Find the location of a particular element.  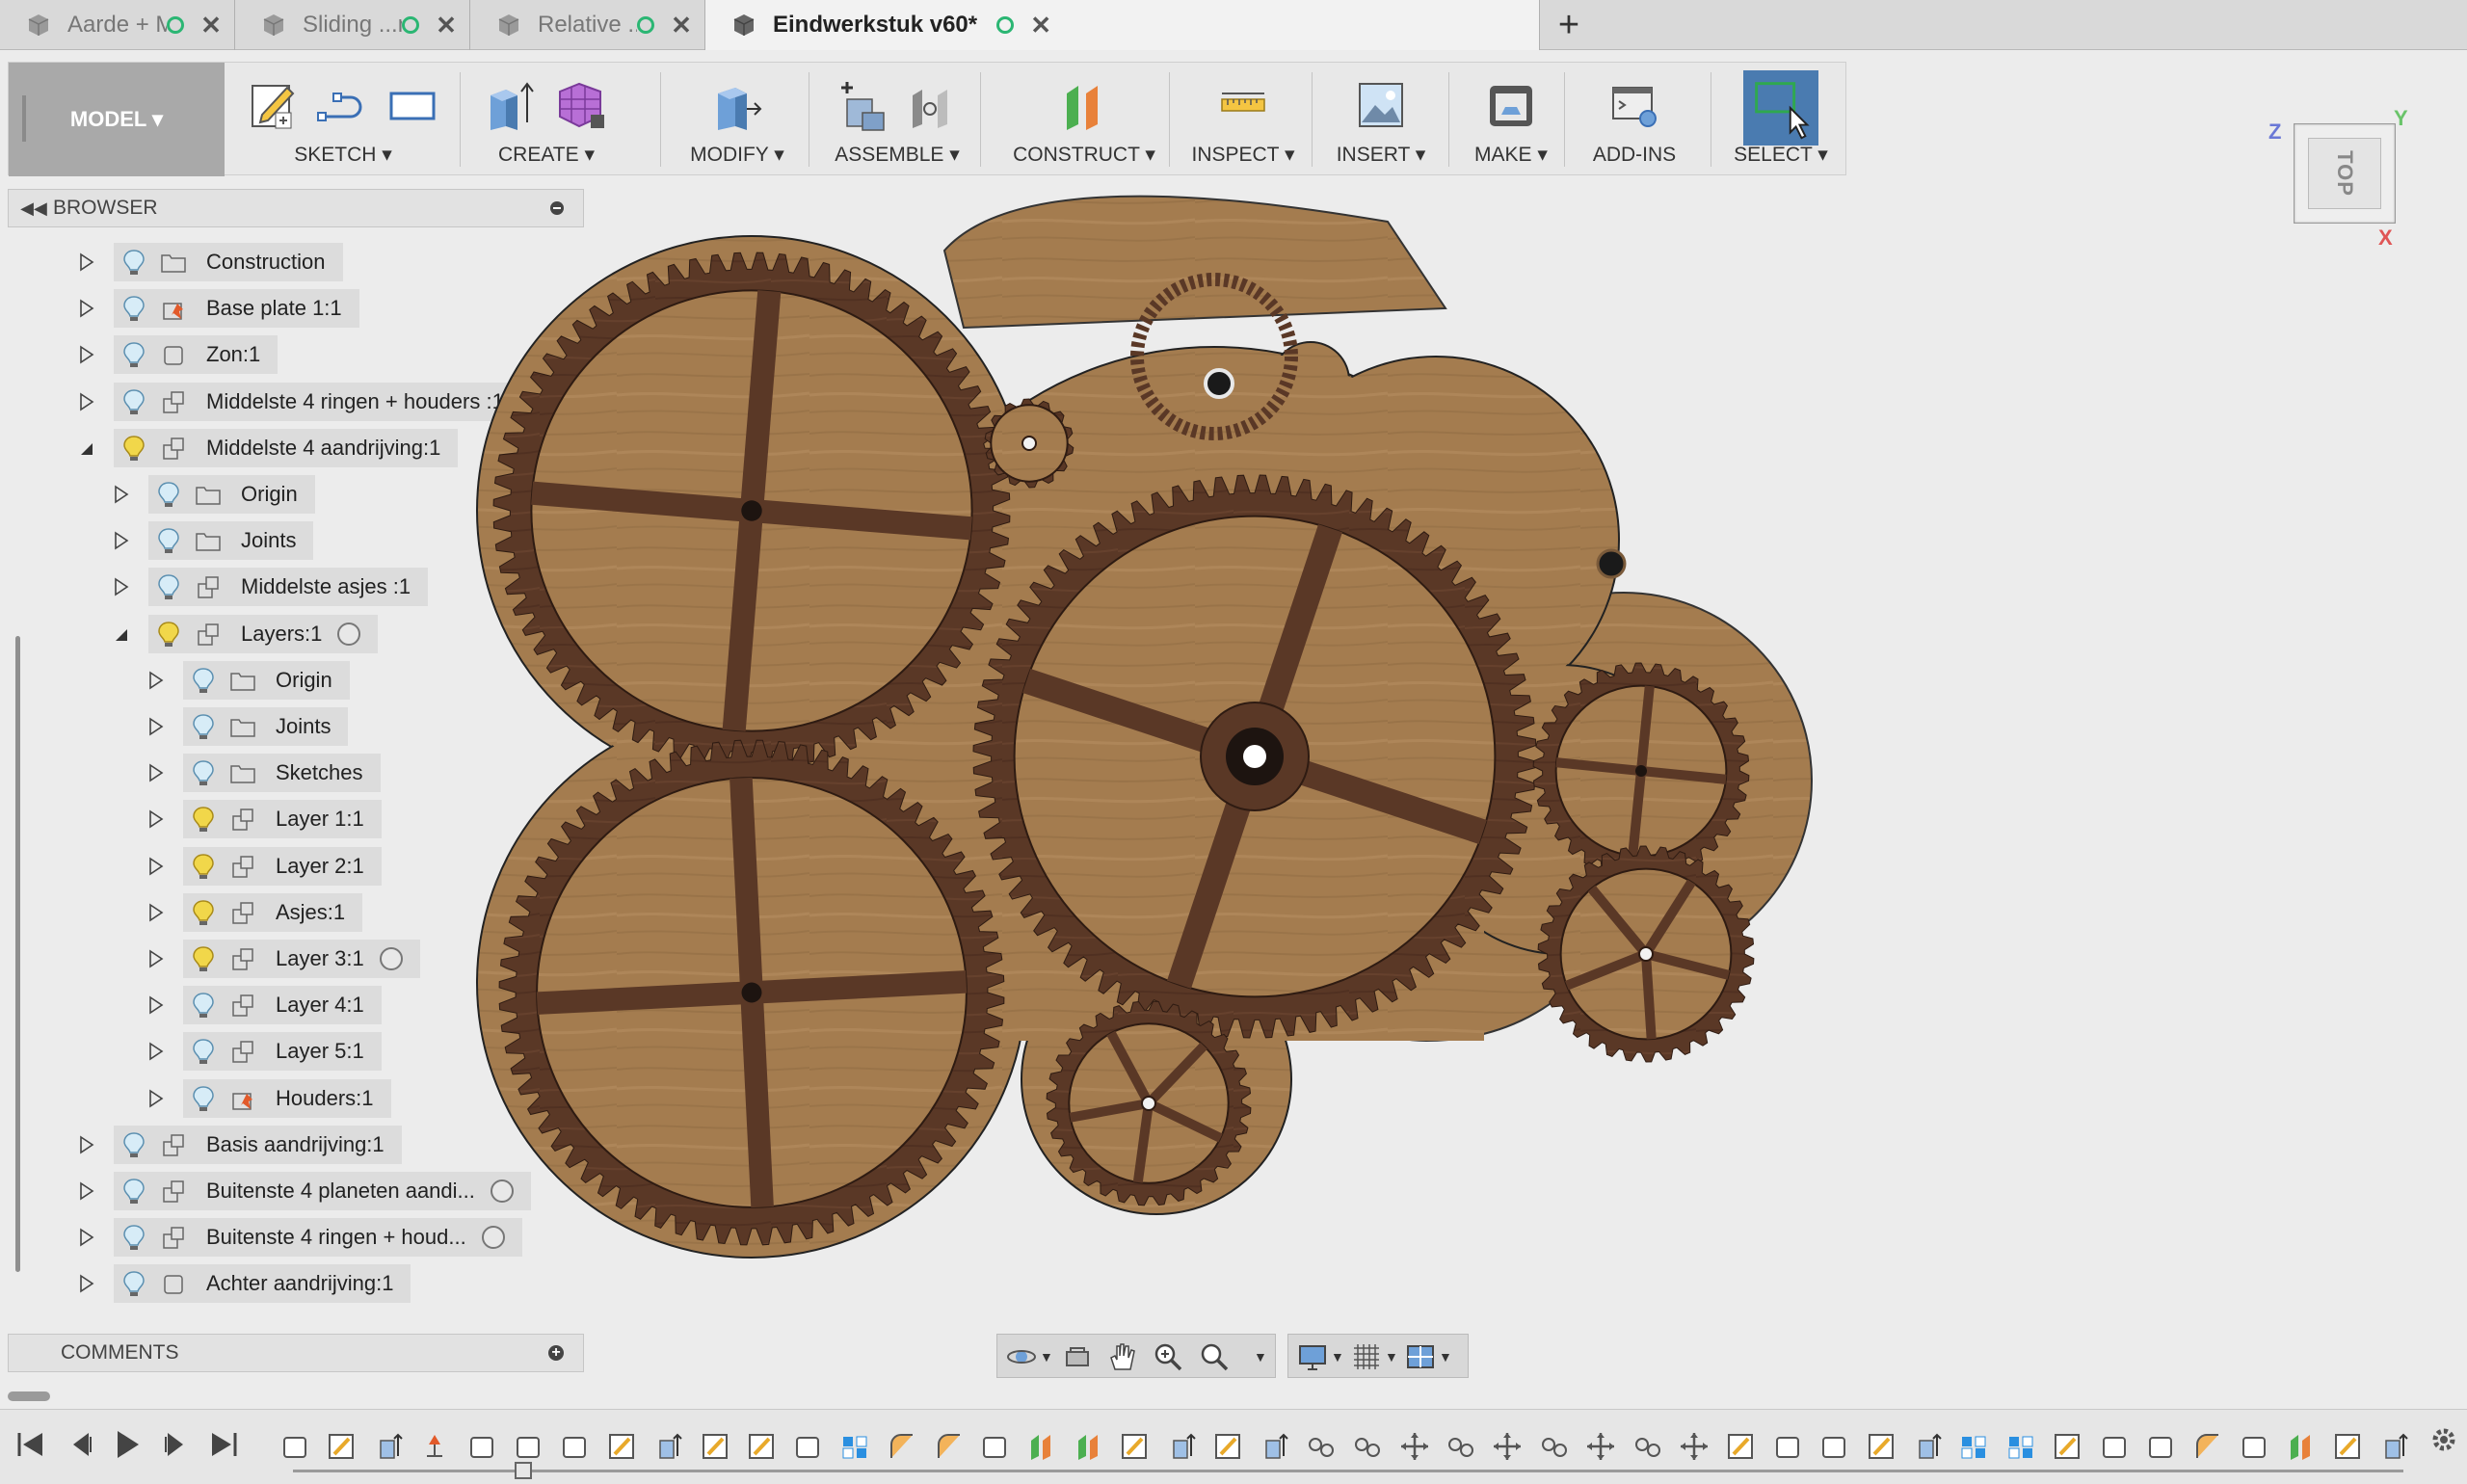

browser-item: Achter aandrijving:1 is located at coordinates (243, 1283).